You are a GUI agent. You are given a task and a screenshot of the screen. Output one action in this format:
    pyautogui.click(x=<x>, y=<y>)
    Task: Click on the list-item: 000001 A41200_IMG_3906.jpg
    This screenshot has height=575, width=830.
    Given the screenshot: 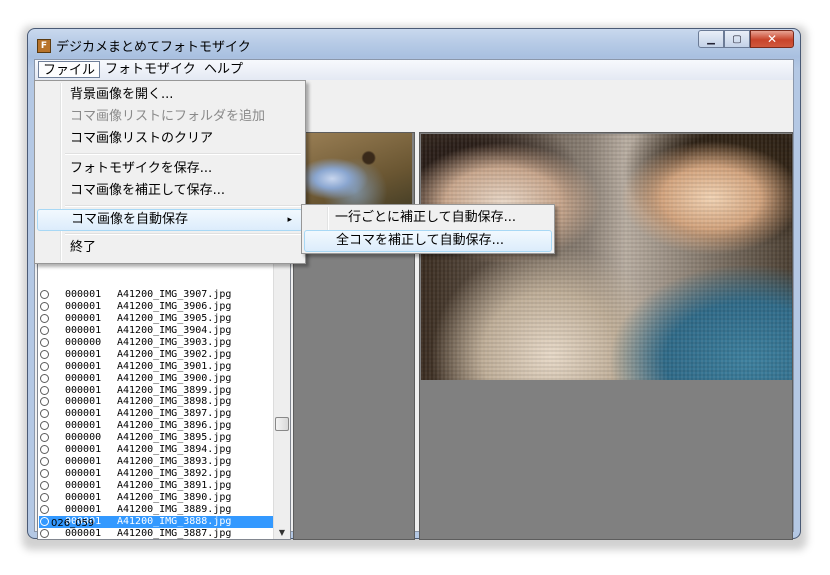 What is the action you would take?
    pyautogui.click(x=156, y=307)
    